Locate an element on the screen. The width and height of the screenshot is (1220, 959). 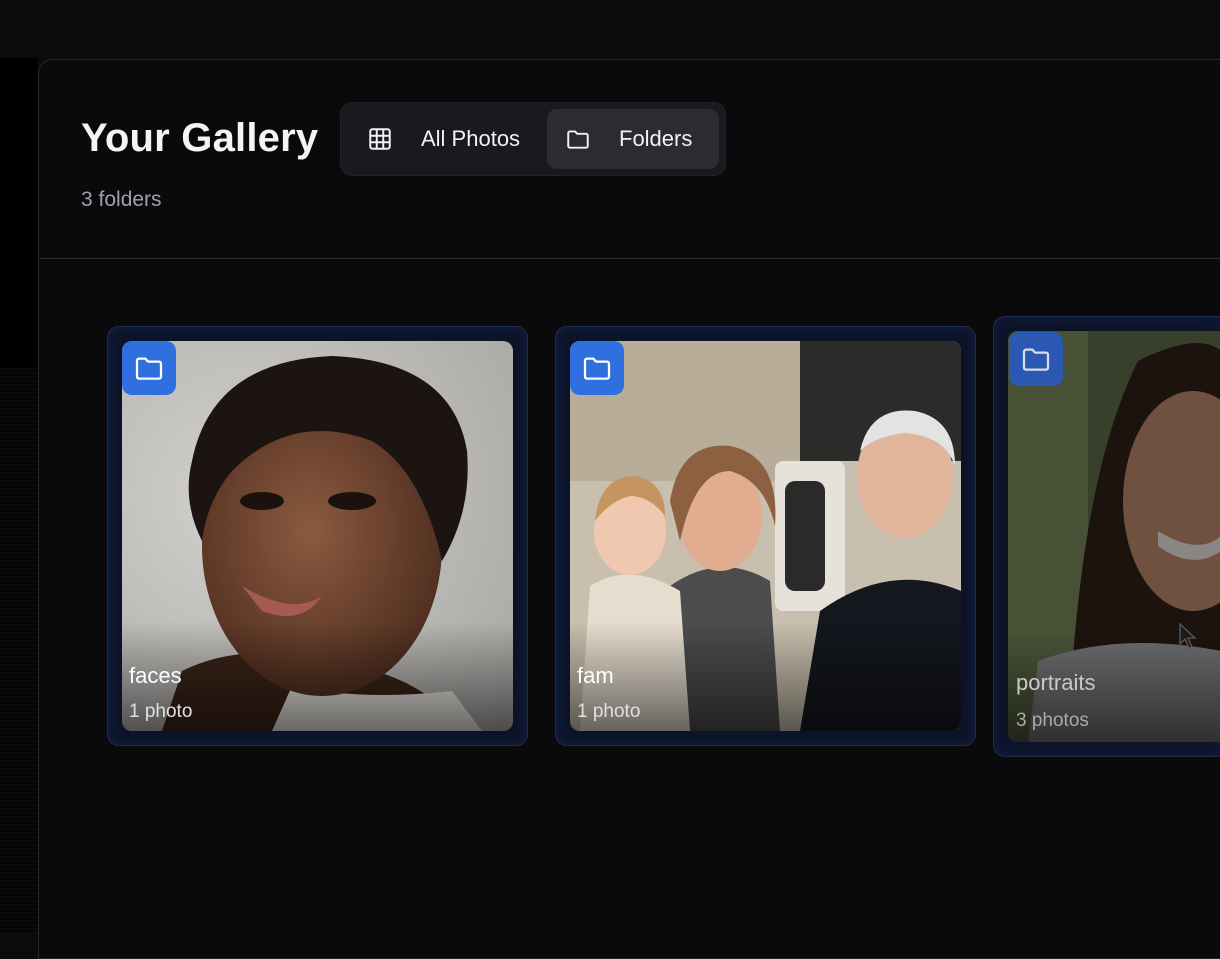
grid-icon is located at coordinates (380, 139).